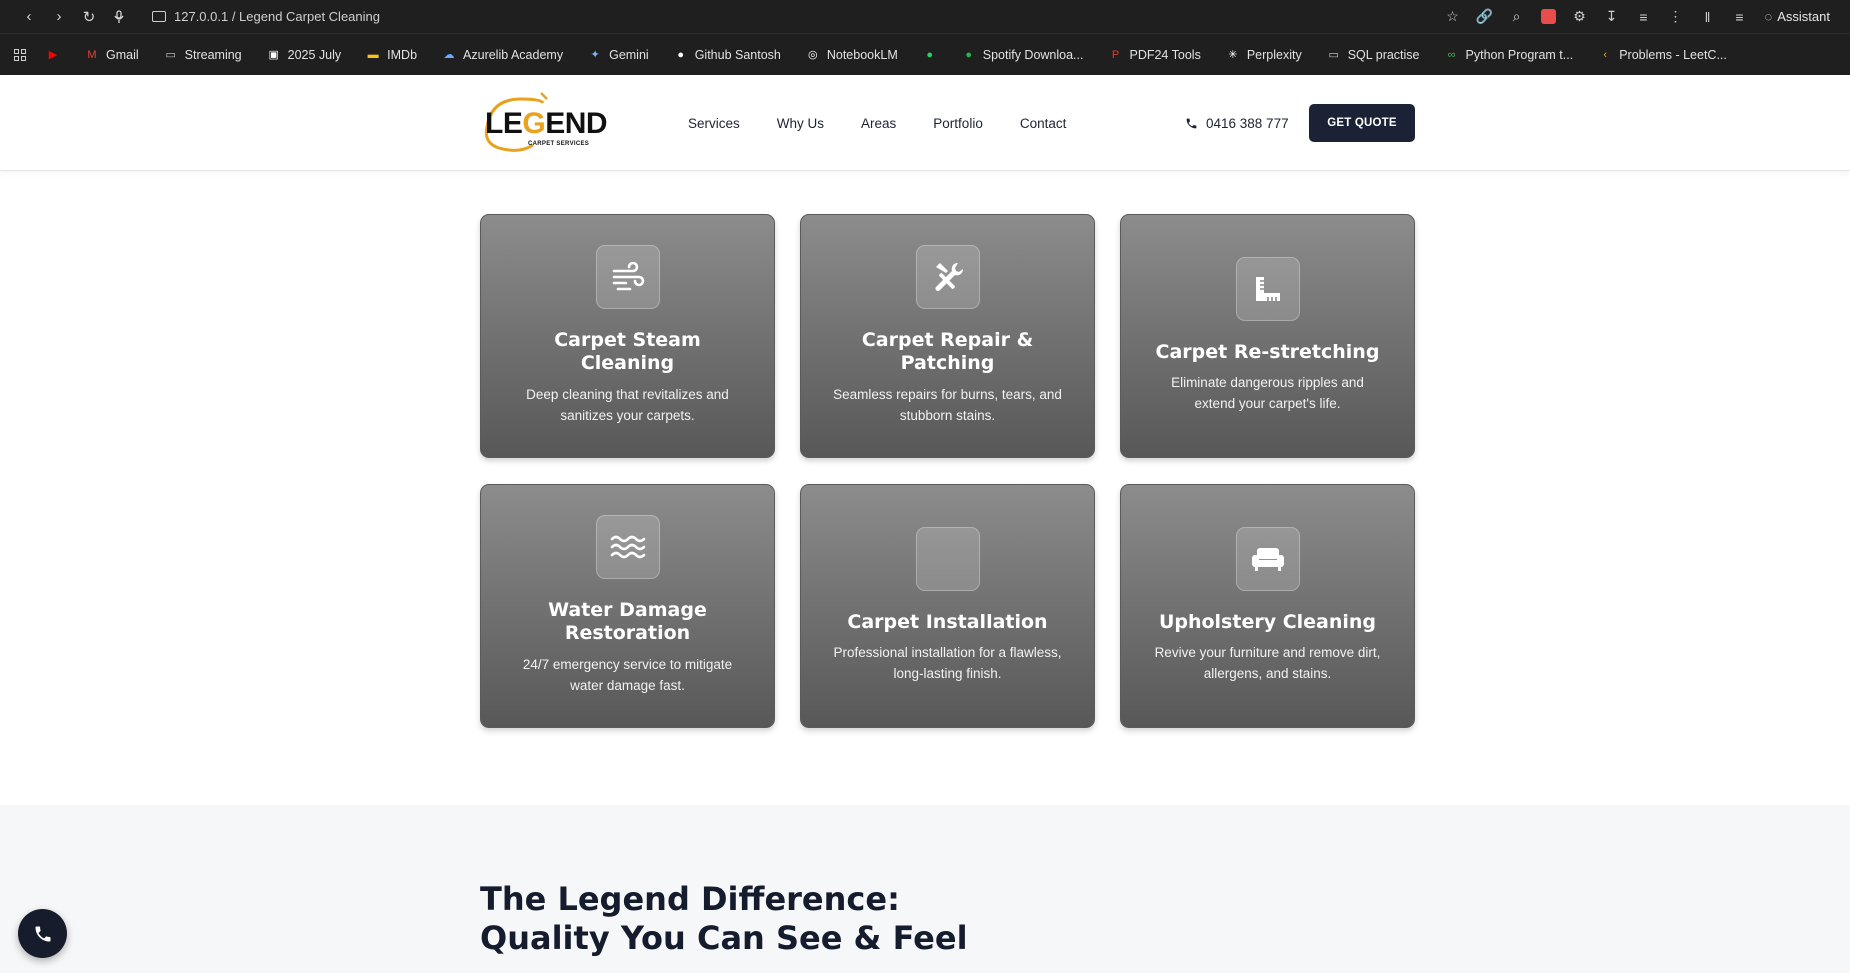  Describe the element at coordinates (878, 123) in the screenshot. I see `nav-areas: Areas` at that location.